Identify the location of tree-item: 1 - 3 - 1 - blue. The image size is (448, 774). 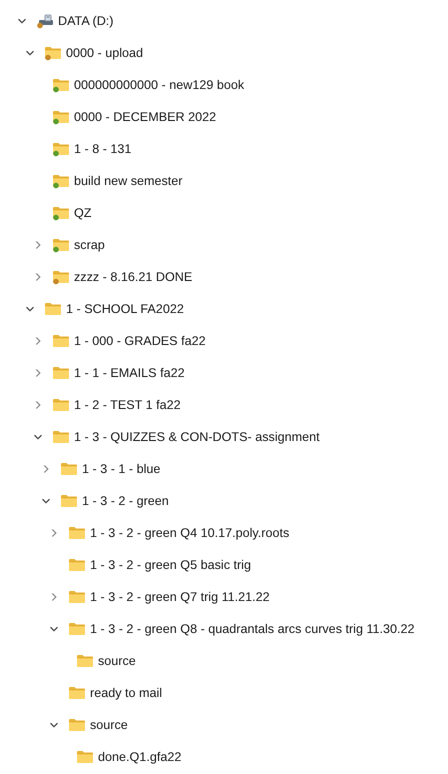
(121, 469).